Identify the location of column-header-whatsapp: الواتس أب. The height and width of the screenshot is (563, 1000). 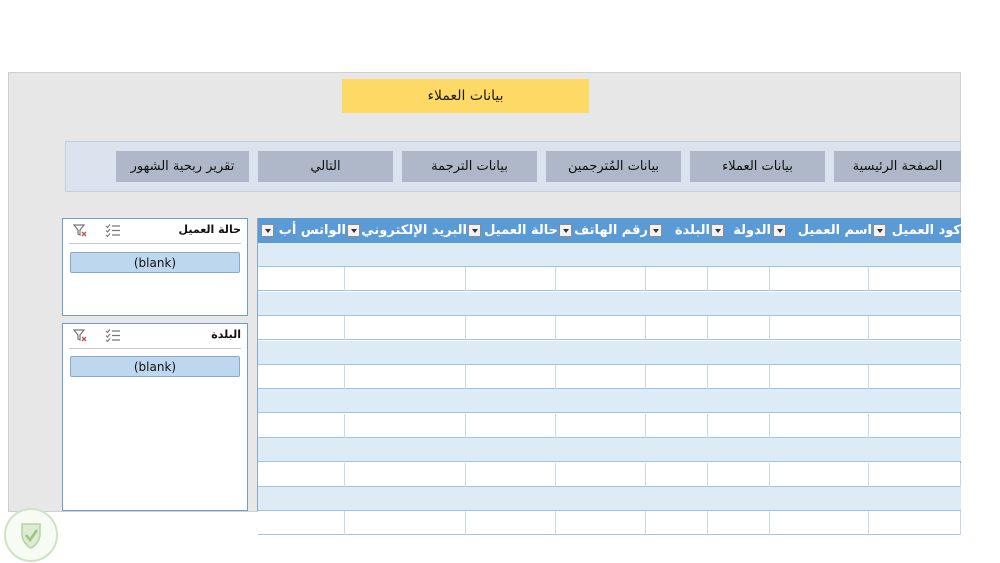
(312, 230).